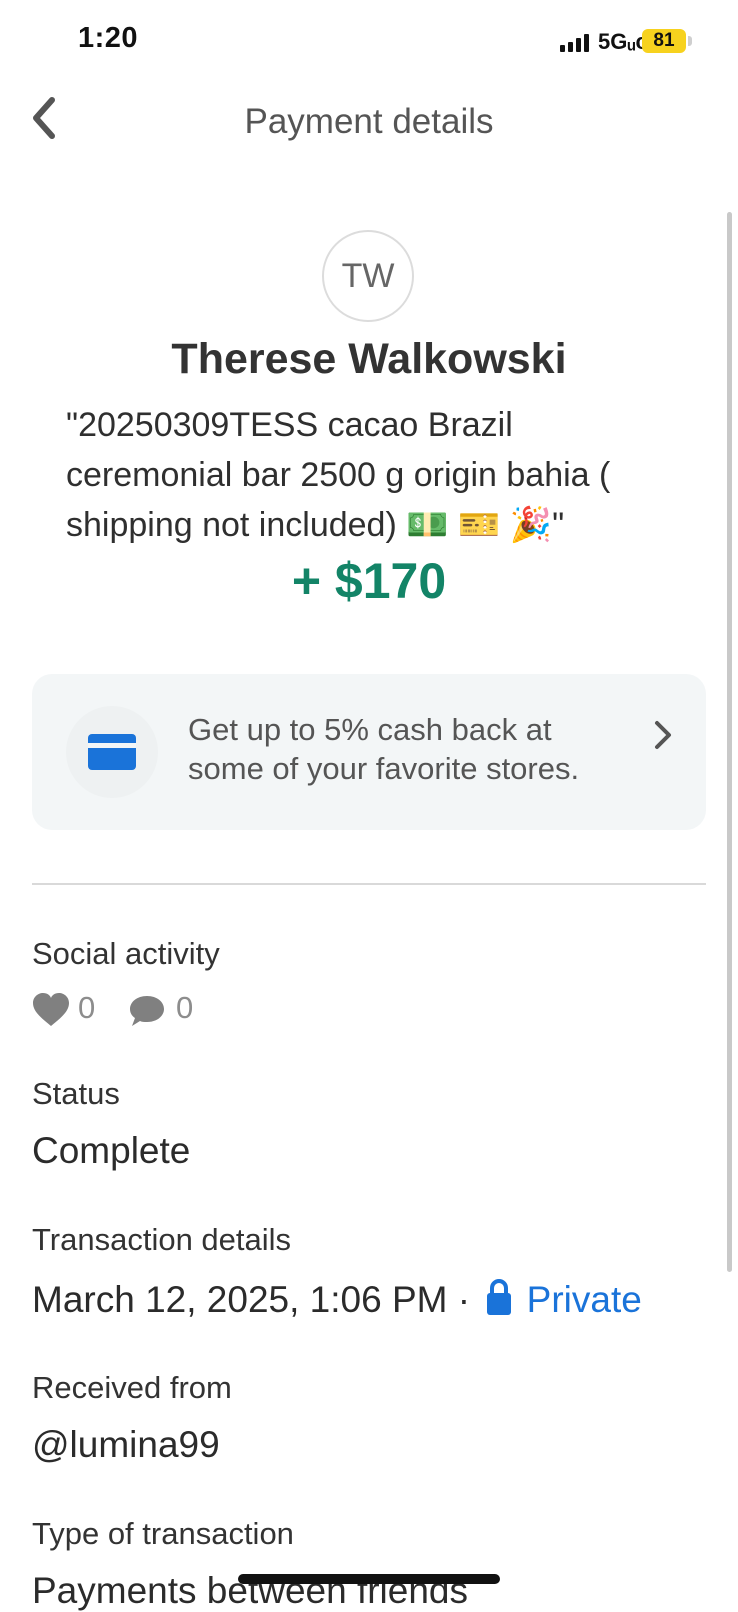 This screenshot has width=738, height=1612. I want to click on battery-cap, so click(690, 41).